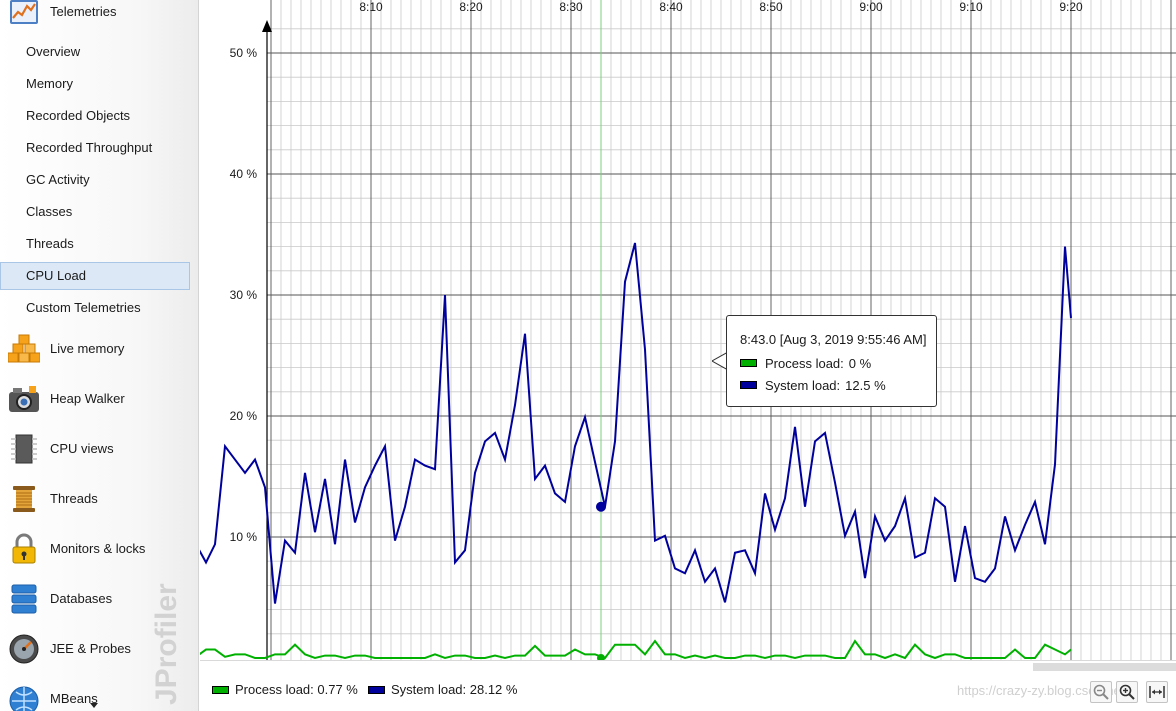  I want to click on x-tick-label: 8:10, so click(371, 7).